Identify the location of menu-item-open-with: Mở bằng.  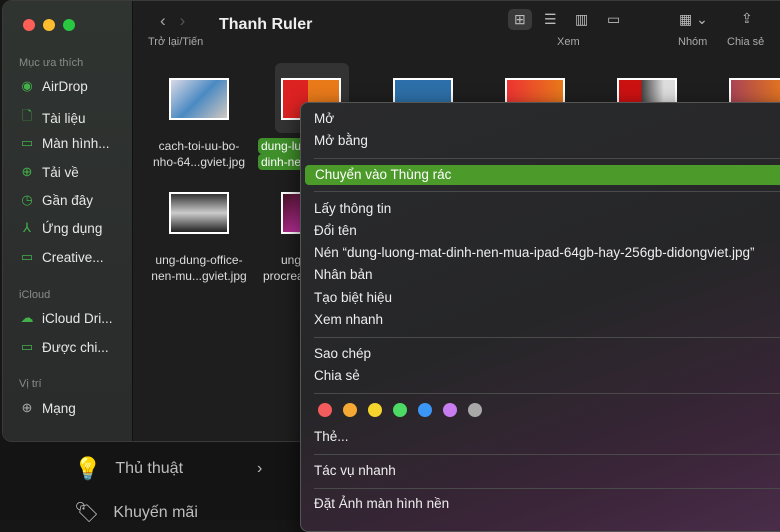
(341, 141).